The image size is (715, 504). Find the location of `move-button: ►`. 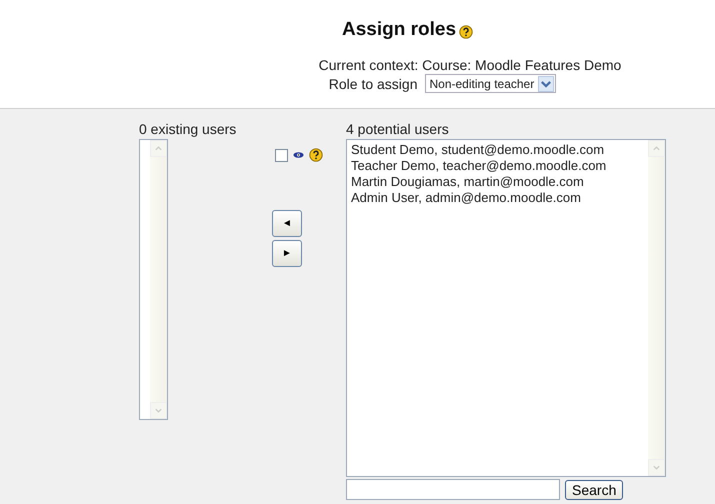

move-button: ► is located at coordinates (287, 253).